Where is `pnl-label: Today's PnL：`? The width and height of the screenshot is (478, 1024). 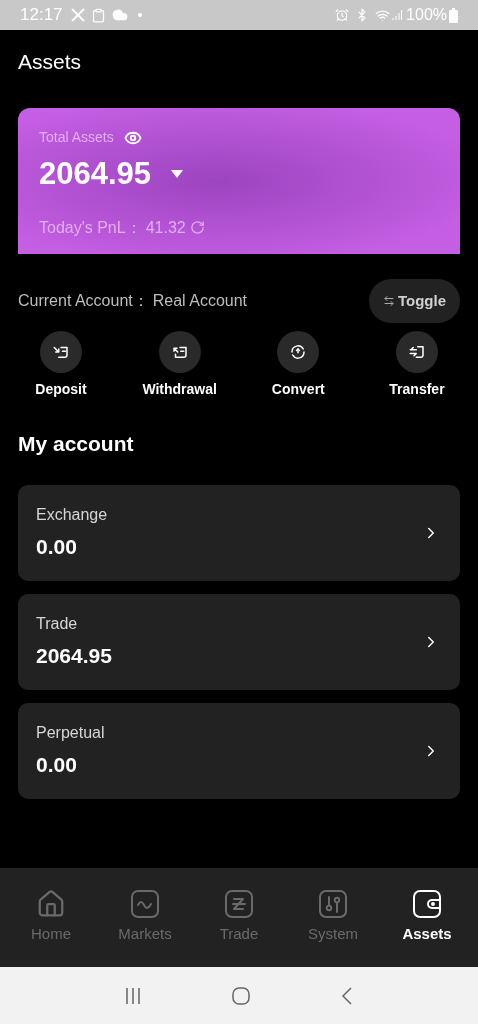
pnl-label: Today's PnL： is located at coordinates (90, 227).